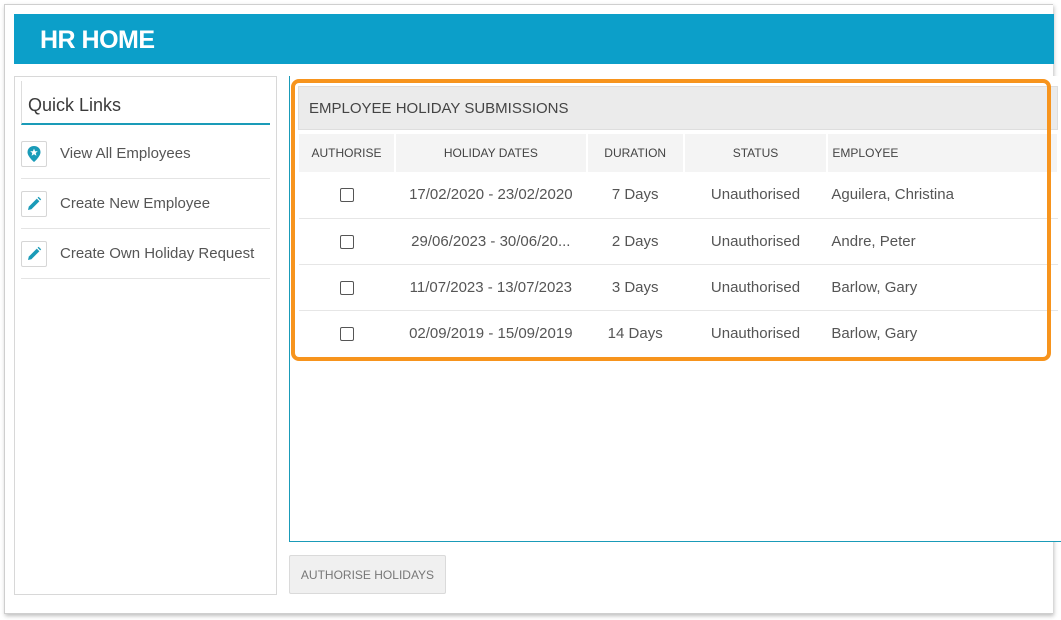 This screenshot has height=620, width=1061. I want to click on quick-link-create-own-holiday-request: Create Own Holiday Request, so click(145, 254).